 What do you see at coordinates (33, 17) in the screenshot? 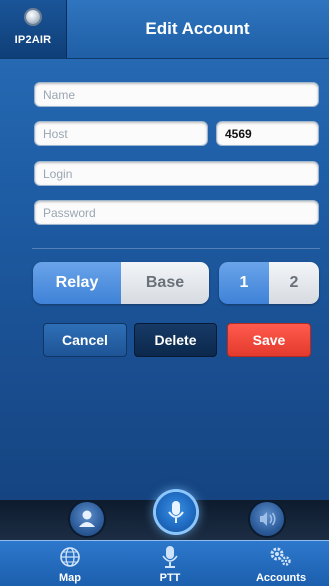
I see `brand-dot-icon` at bounding box center [33, 17].